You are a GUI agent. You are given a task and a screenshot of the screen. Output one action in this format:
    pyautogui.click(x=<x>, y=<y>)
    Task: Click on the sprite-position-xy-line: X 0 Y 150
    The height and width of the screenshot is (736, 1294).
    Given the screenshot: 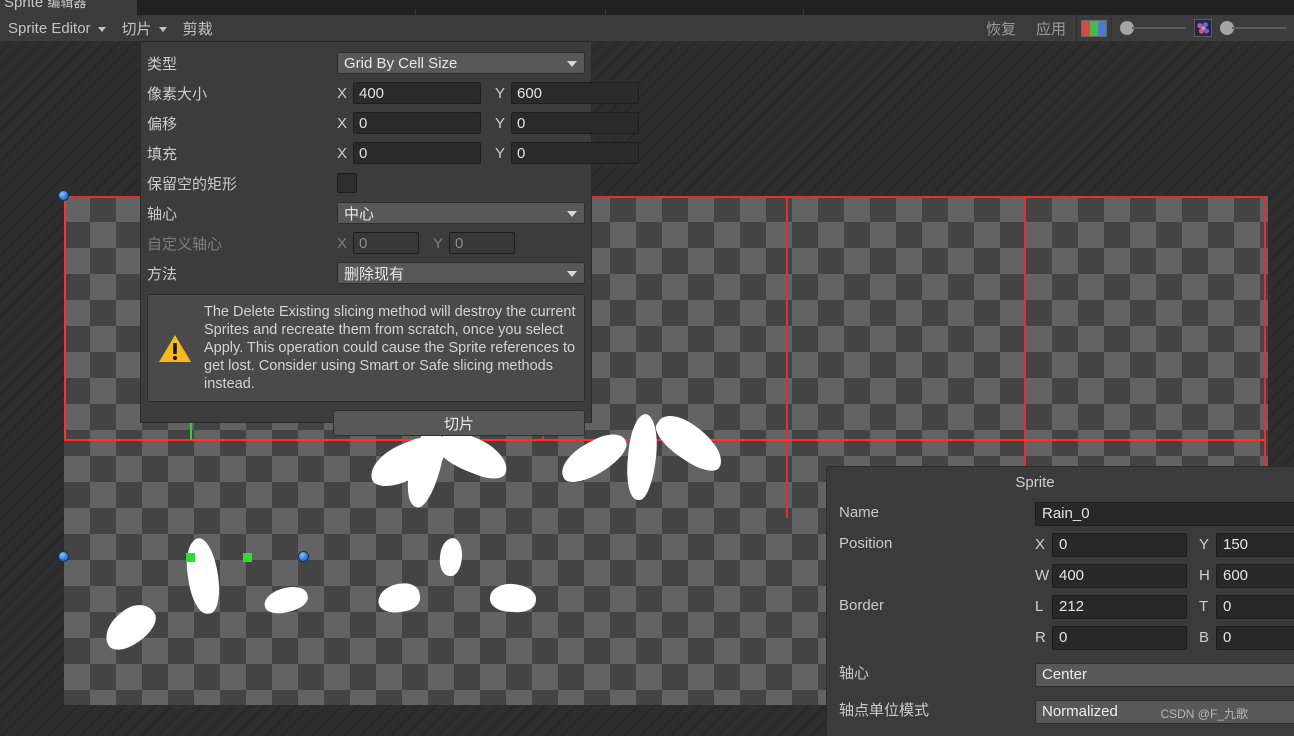 What is the action you would take?
    pyautogui.click(x=1164, y=544)
    